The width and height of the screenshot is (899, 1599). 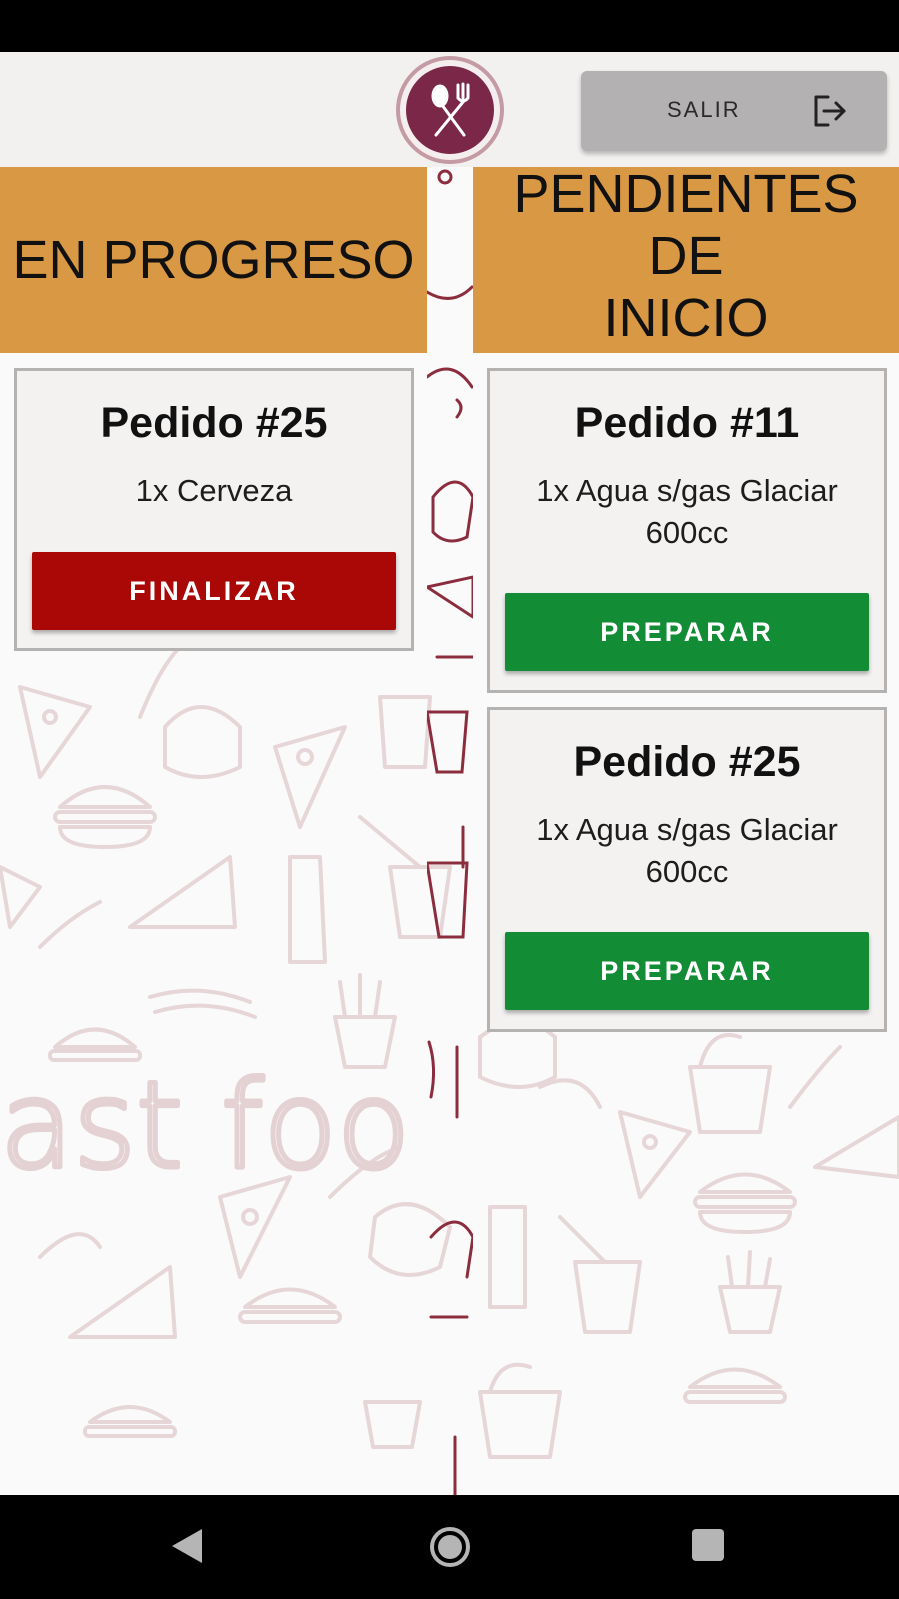 I want to click on in-progress-title: EN PROGRESO, so click(x=213, y=260).